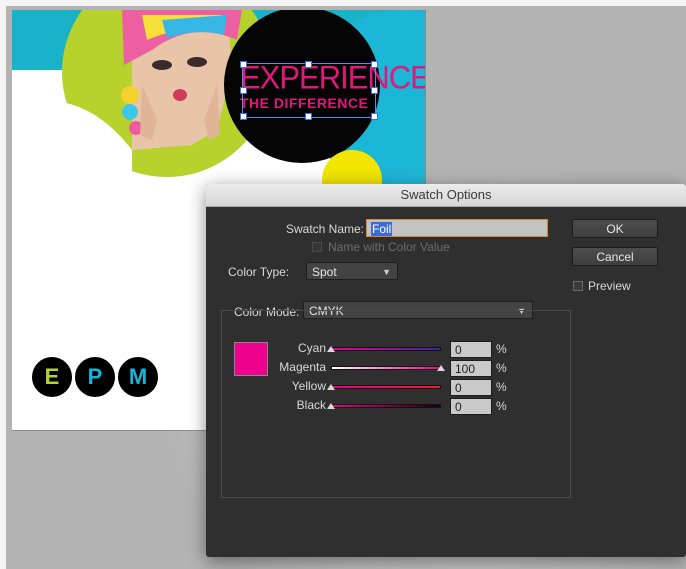  What do you see at coordinates (471, 387) in the screenshot?
I see `slider-value-yellow: 0` at bounding box center [471, 387].